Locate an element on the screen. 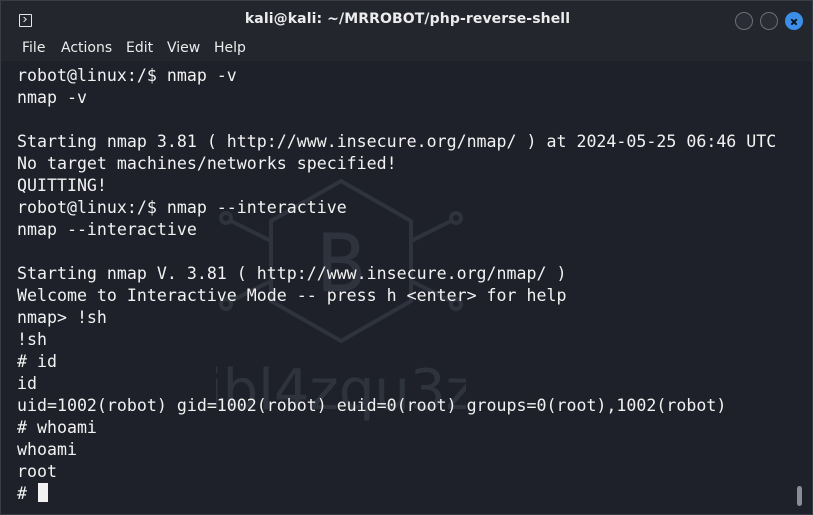 Image resolution: width=813 pixels, height=515 pixels. terminal-line: robot@linux:/$ nmap --interactive is located at coordinates (182, 207).